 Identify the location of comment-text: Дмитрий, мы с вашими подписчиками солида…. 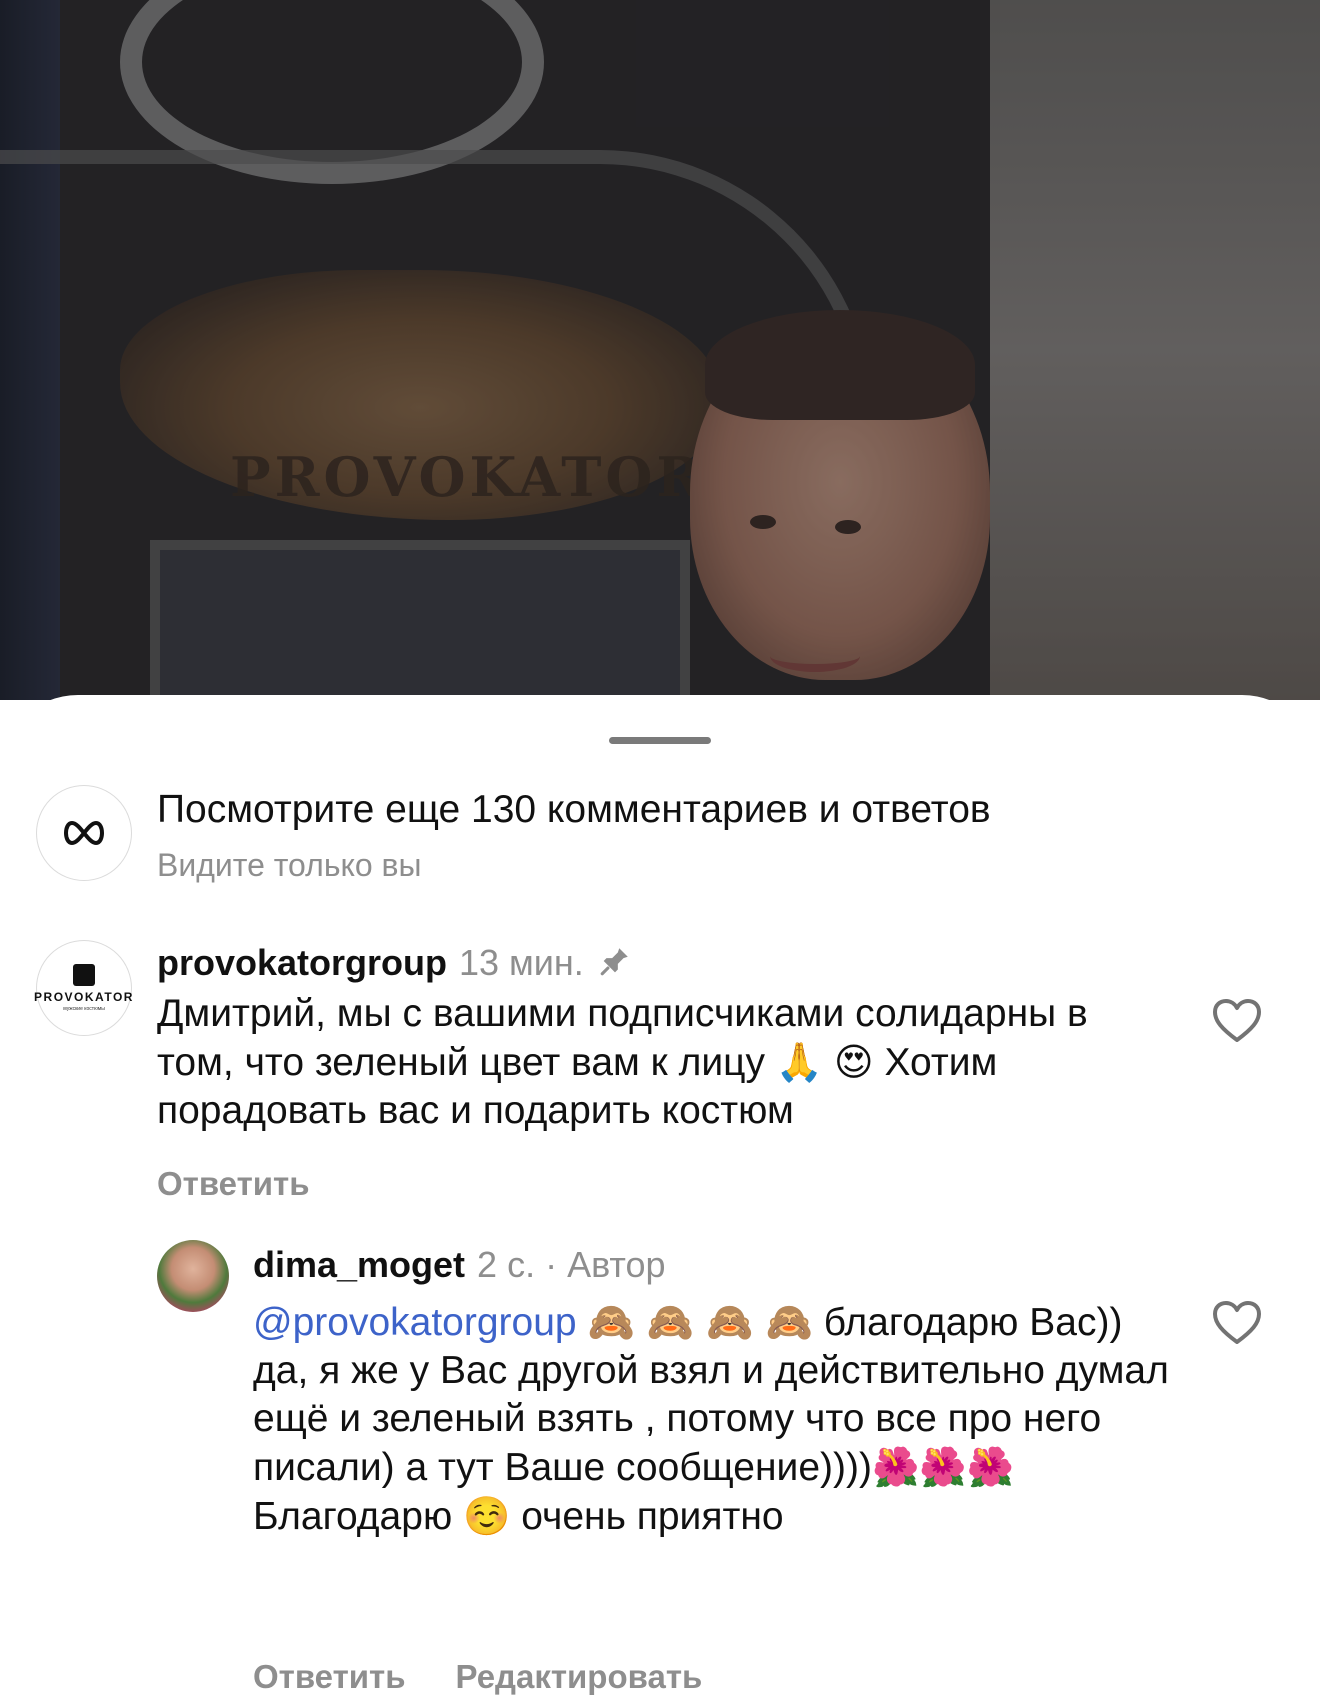
(662, 1062).